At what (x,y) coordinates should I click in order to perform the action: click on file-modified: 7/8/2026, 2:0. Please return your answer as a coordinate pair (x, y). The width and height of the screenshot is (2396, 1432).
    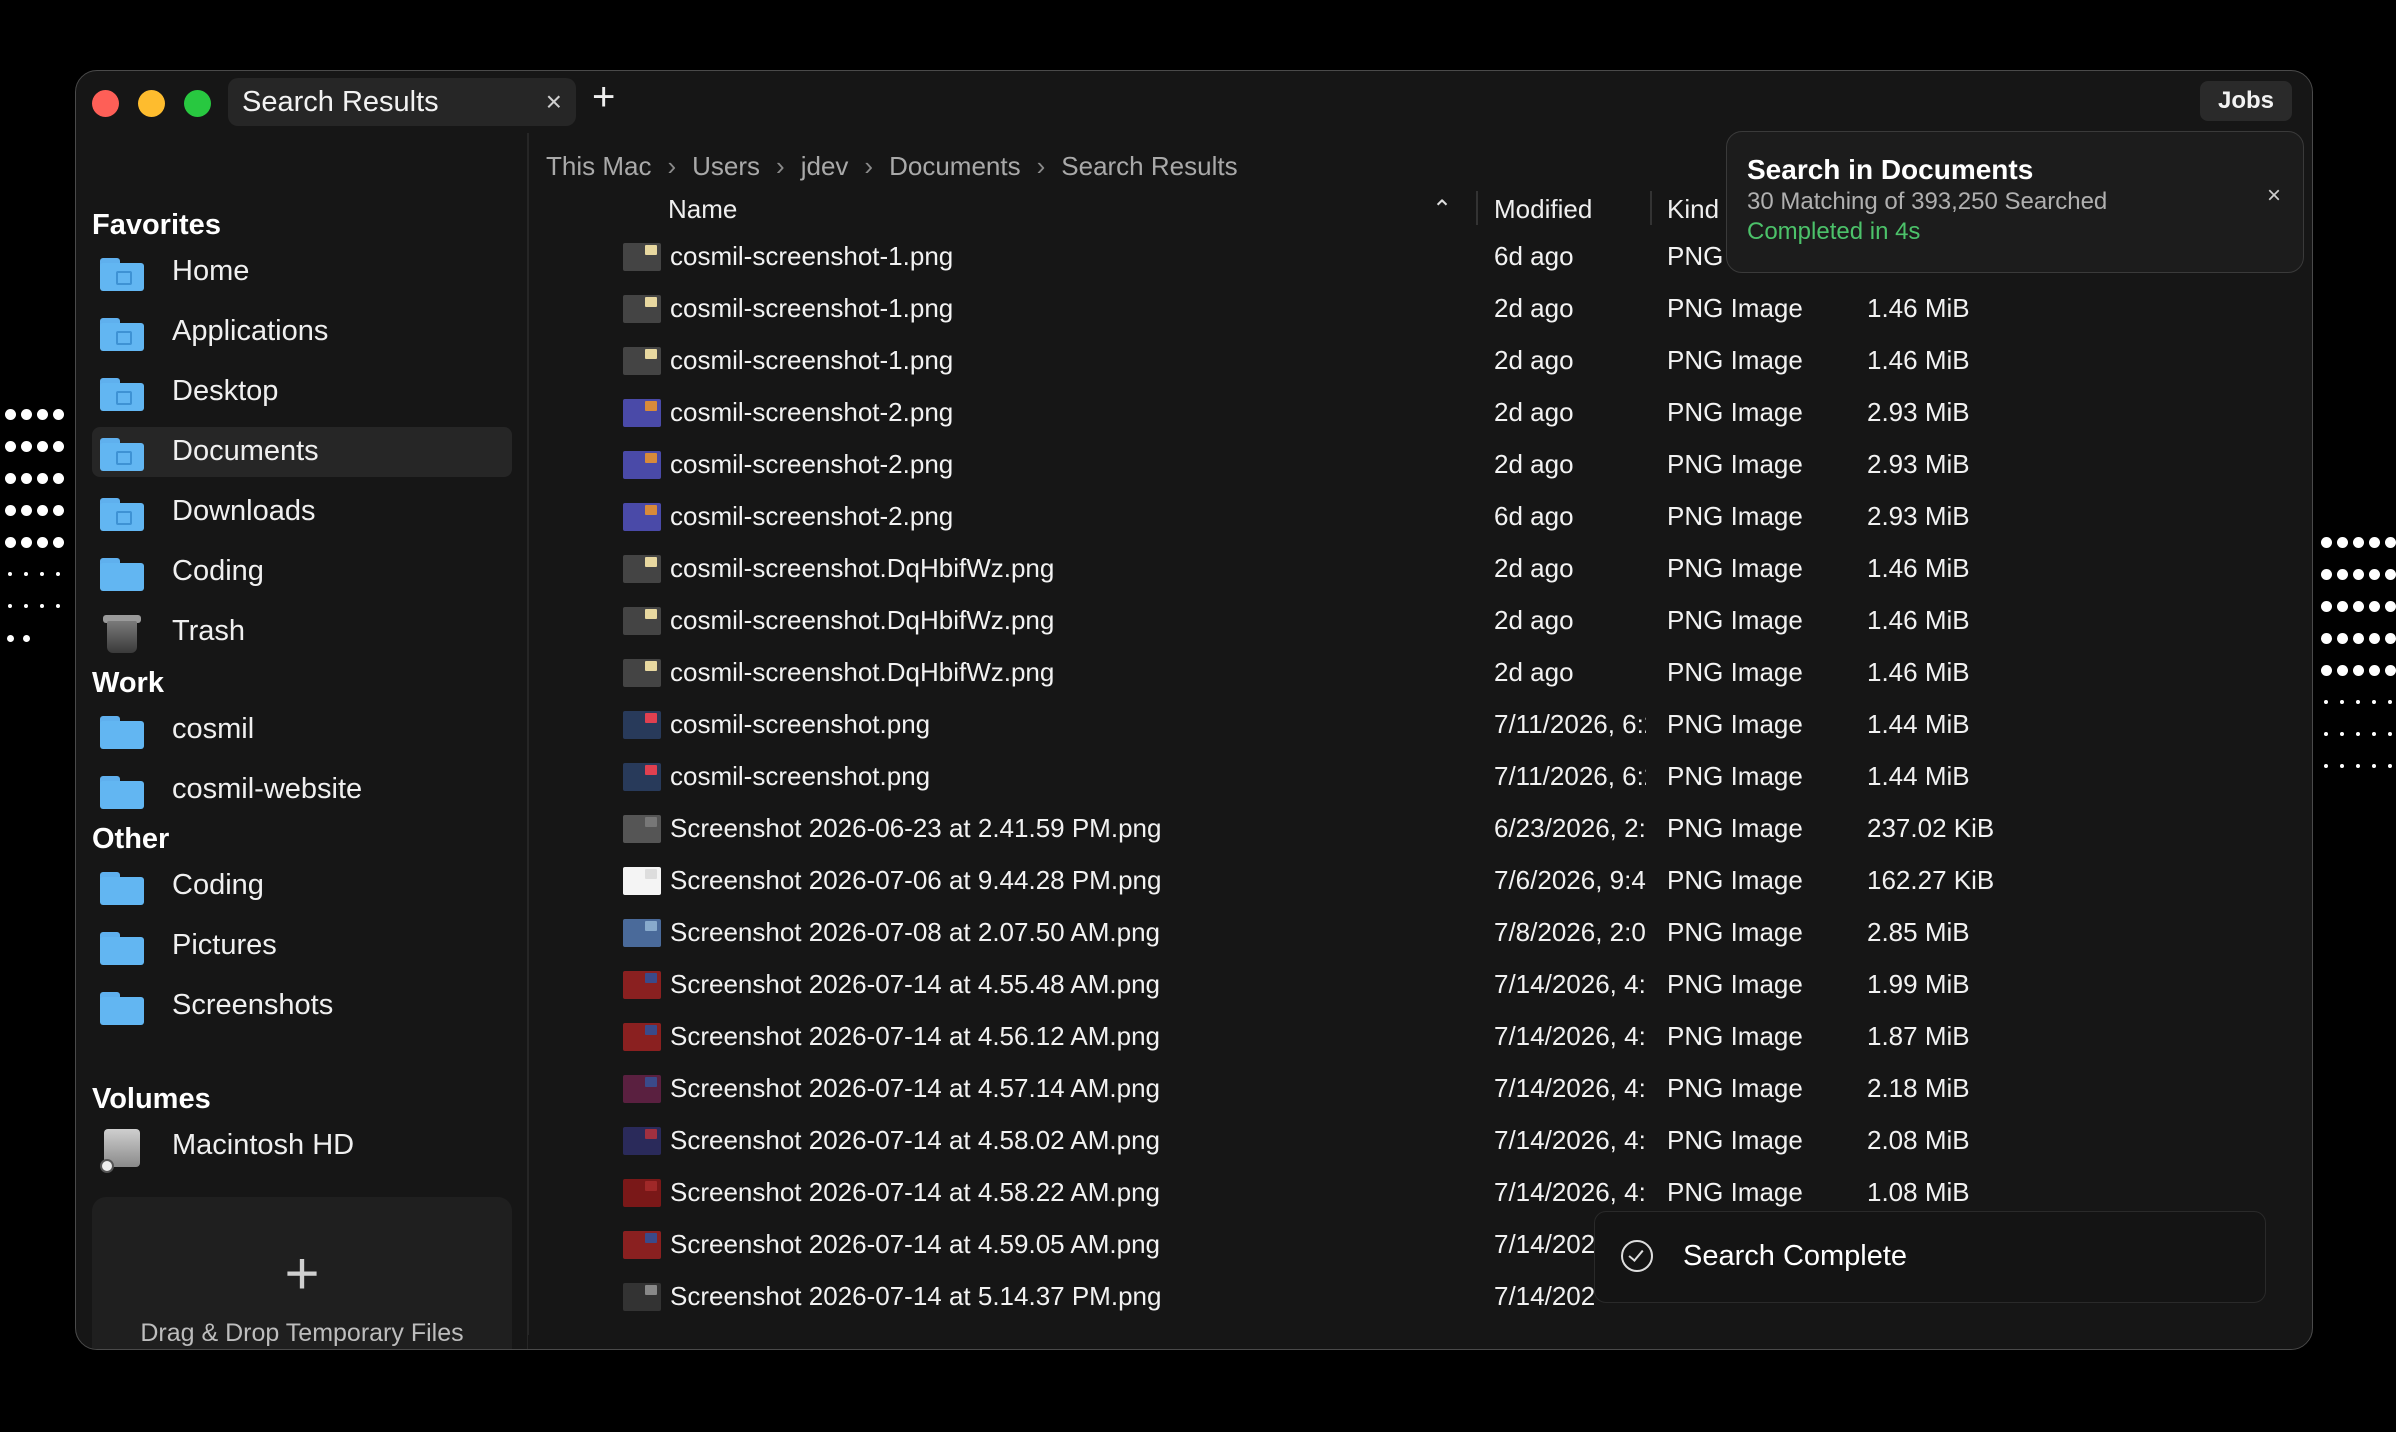
    Looking at the image, I should click on (1570, 932).